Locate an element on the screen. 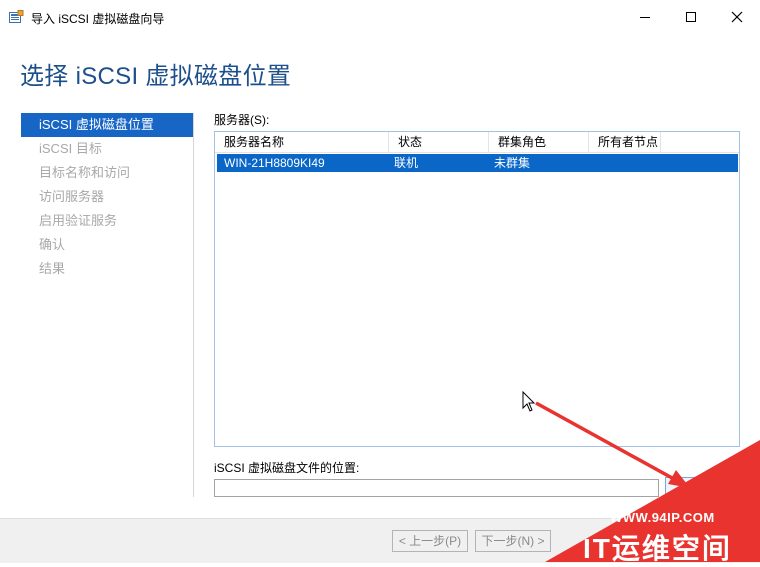 The image size is (760, 567). nav-item-access-servers: 访问服务器 is located at coordinates (72, 196).